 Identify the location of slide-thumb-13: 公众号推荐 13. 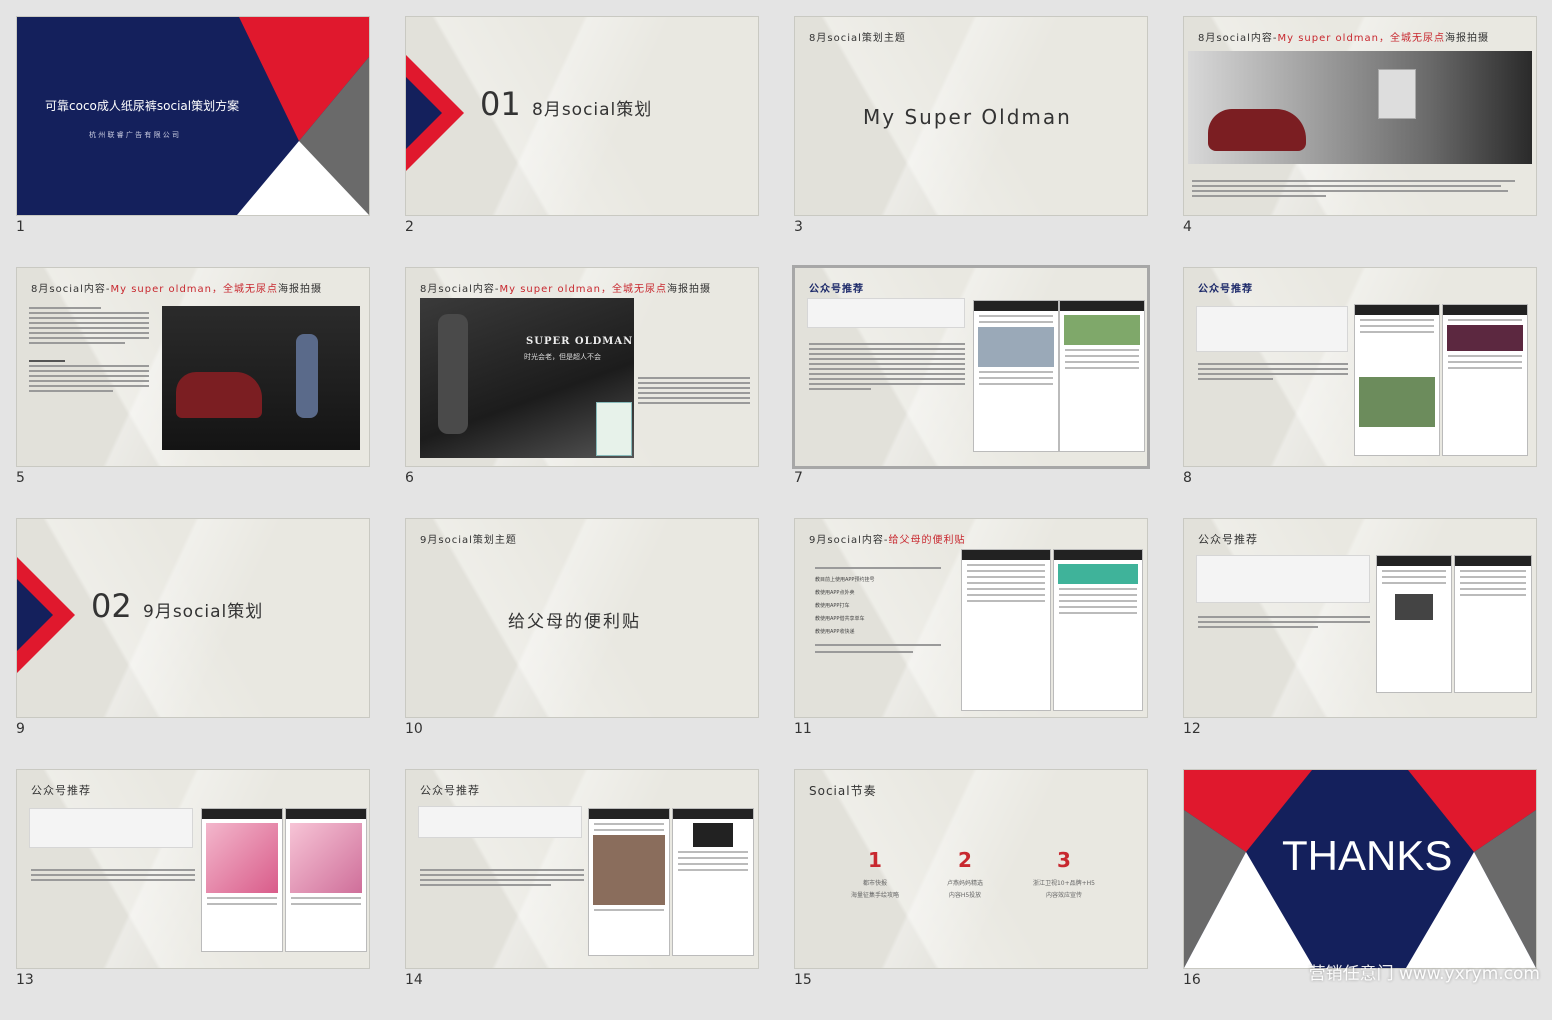
(193, 894).